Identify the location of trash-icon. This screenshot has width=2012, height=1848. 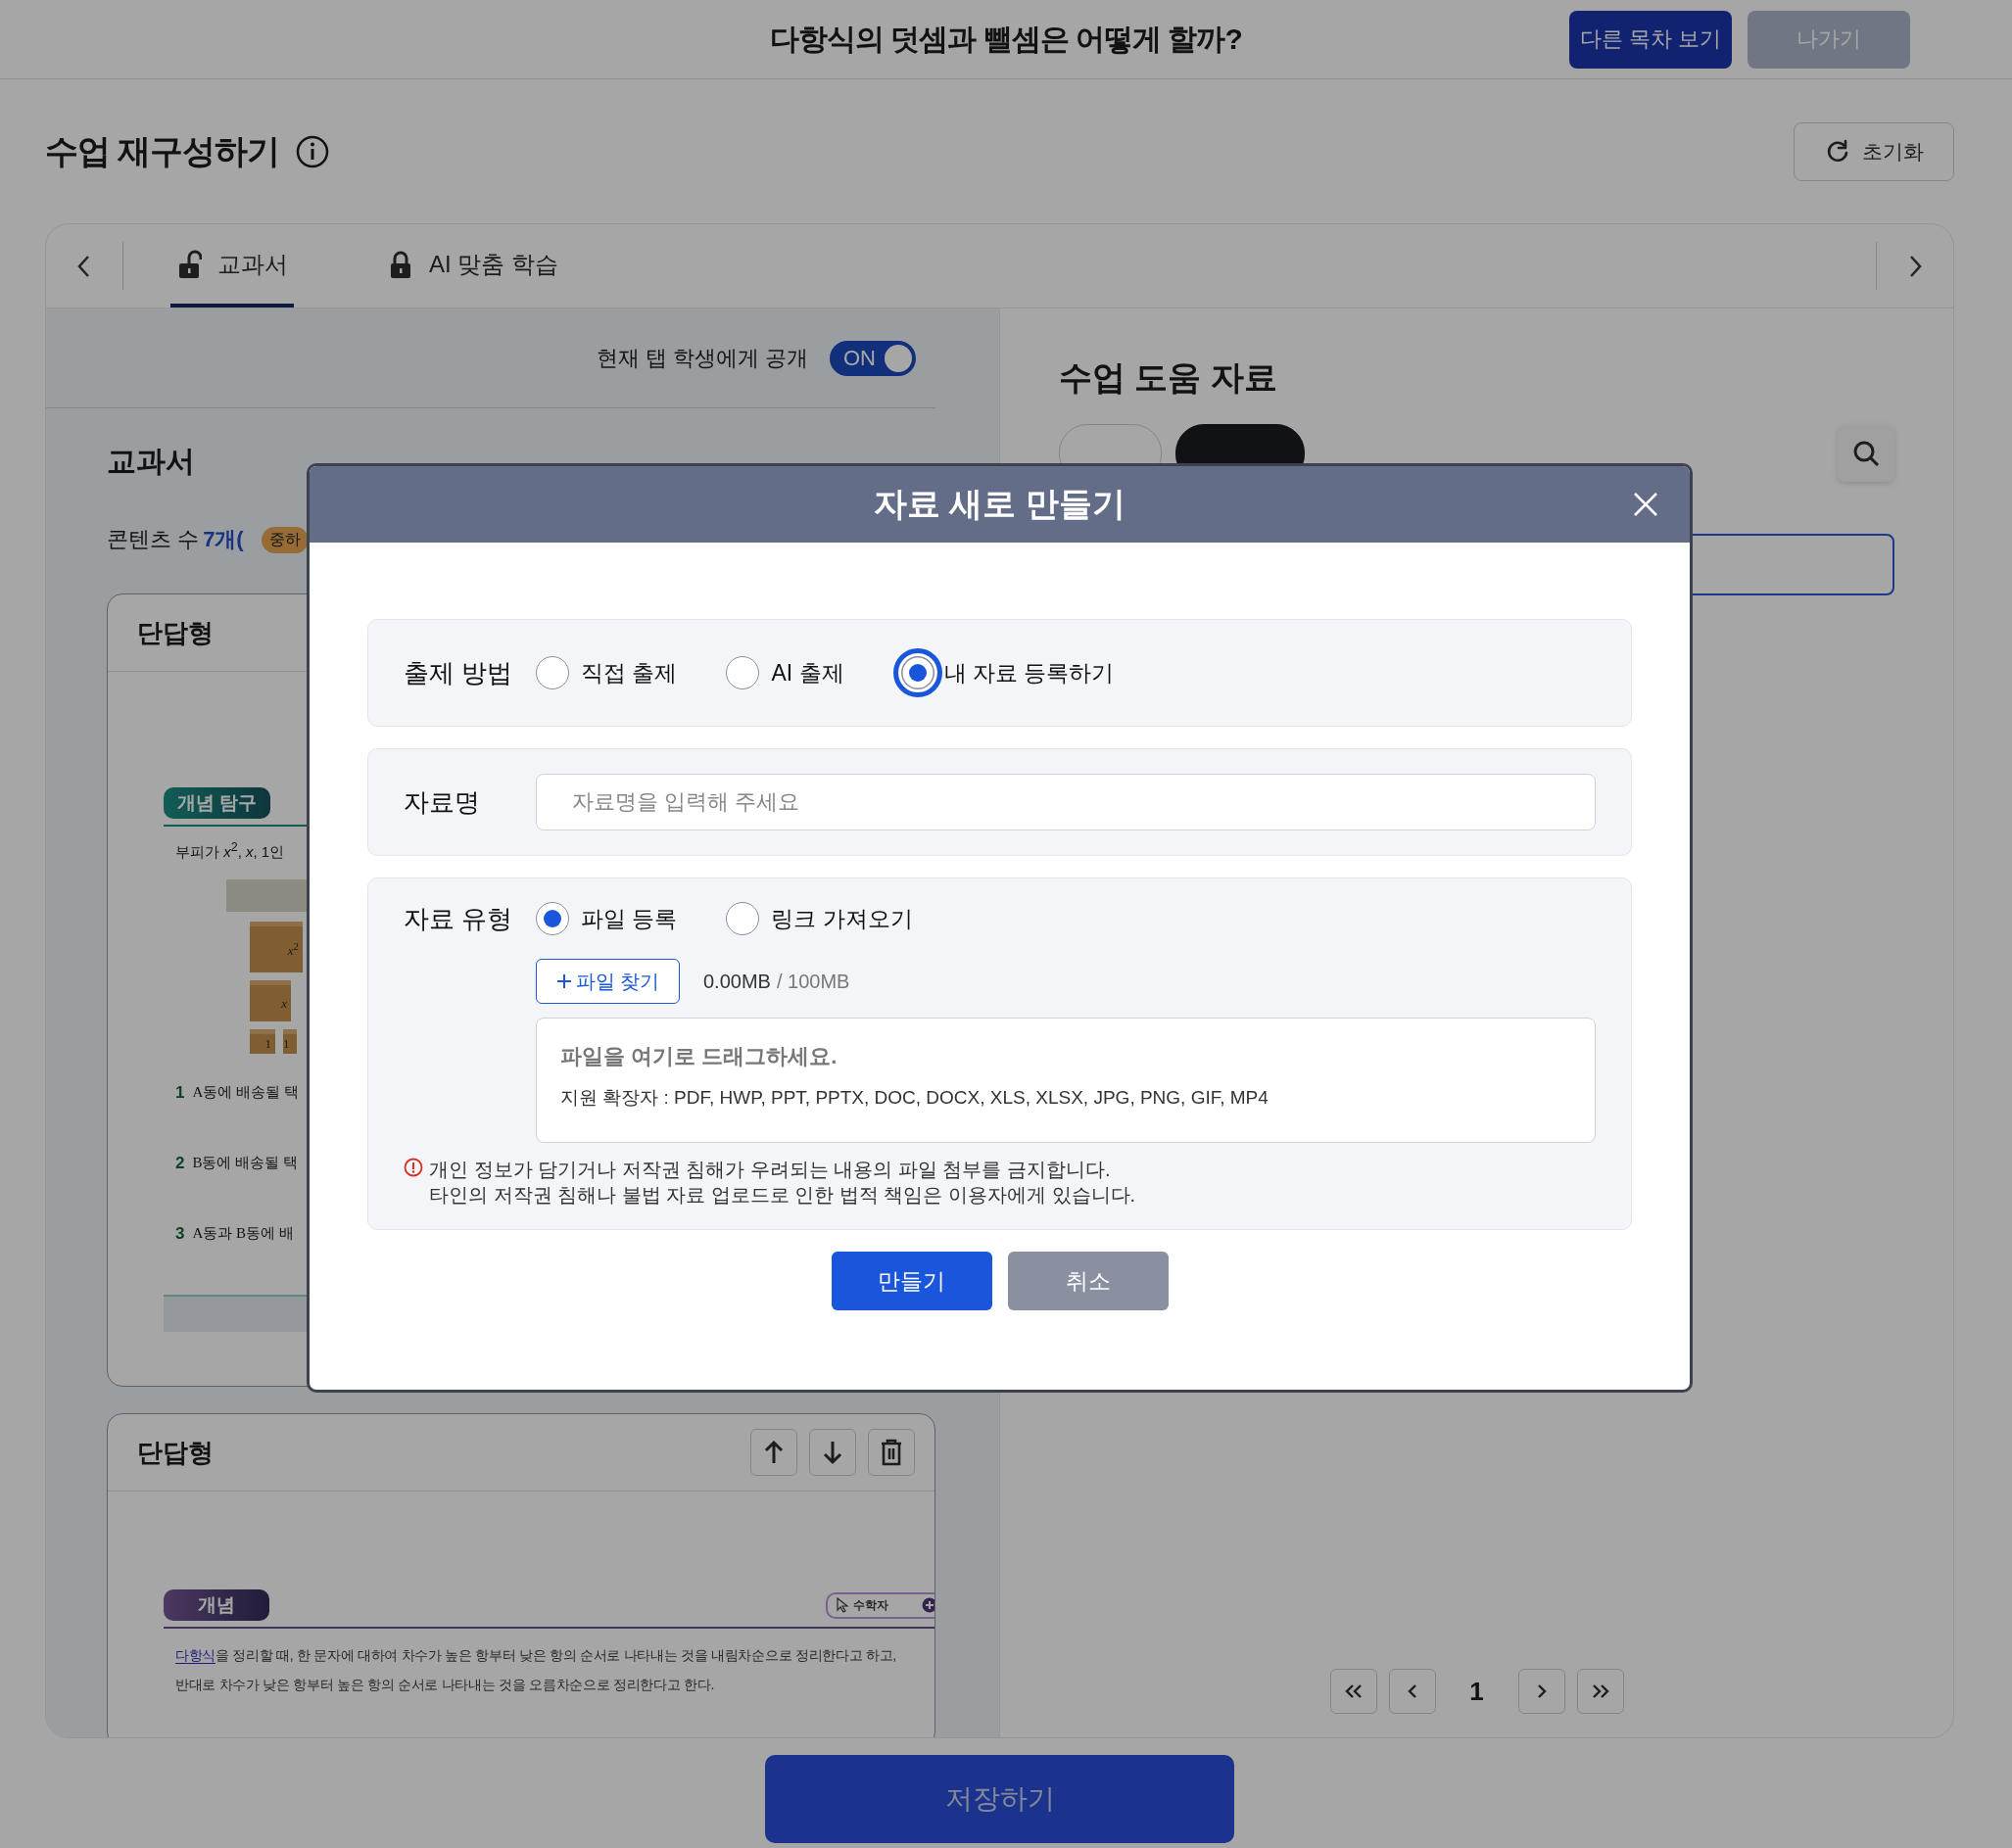
(891, 1452).